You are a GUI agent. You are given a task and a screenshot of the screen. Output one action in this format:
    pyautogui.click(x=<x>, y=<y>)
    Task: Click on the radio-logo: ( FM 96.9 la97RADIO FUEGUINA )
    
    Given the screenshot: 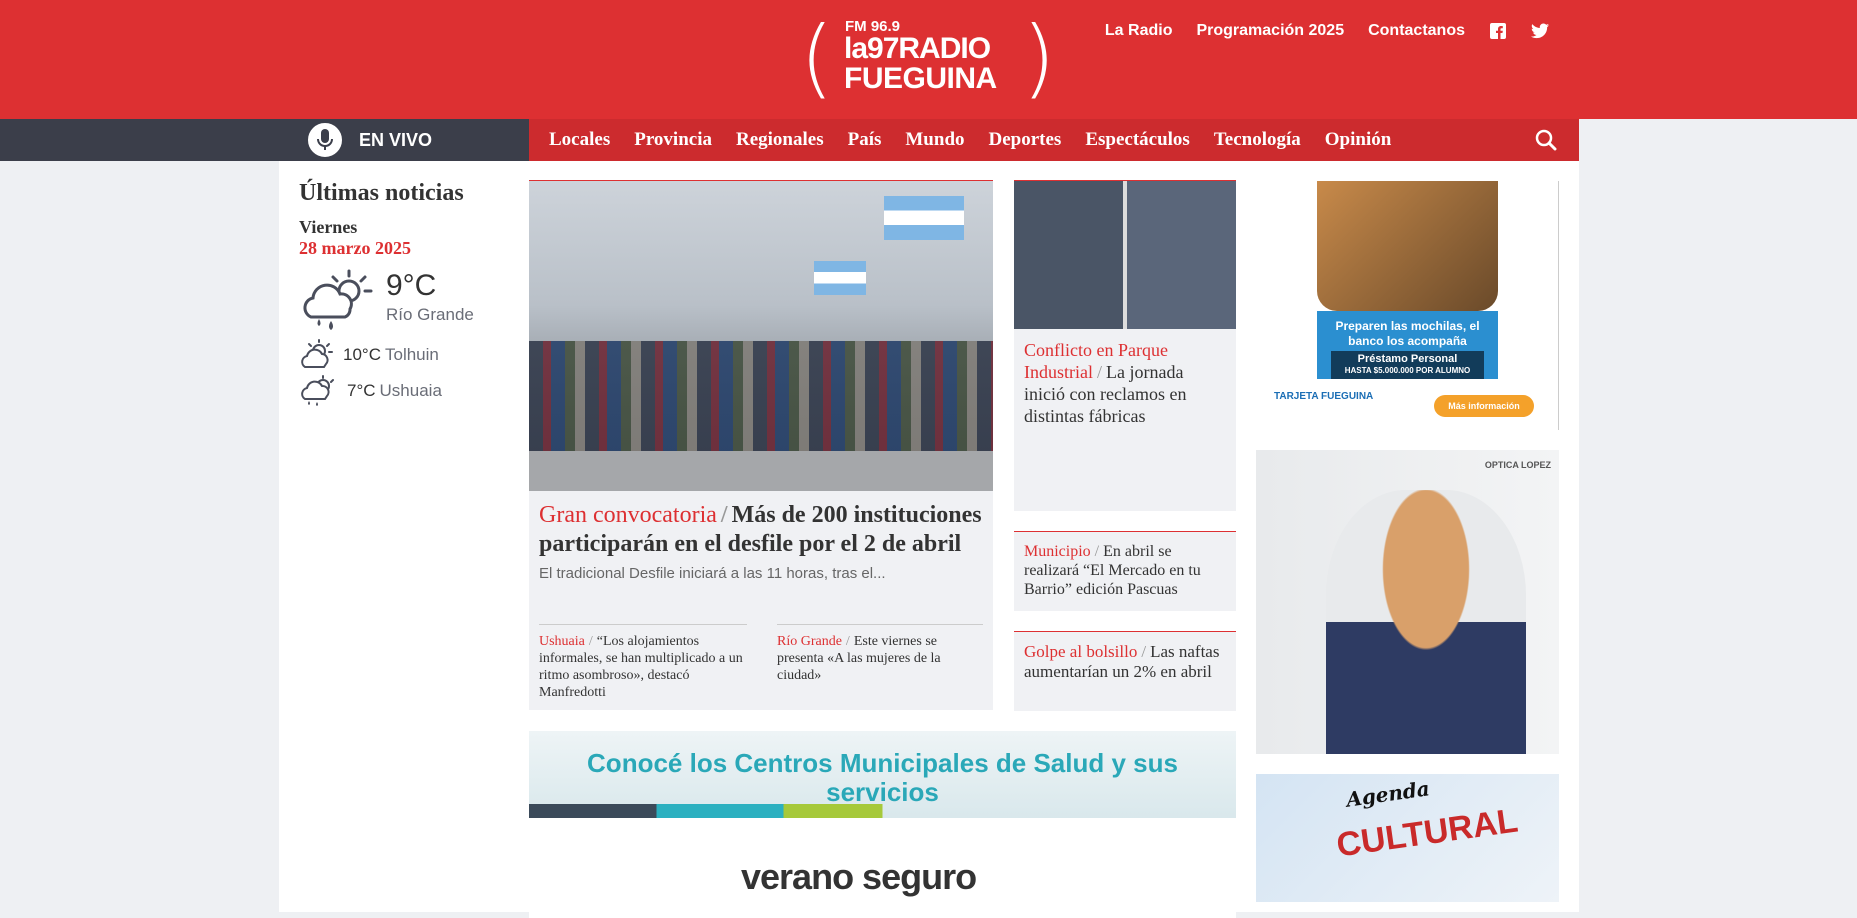 What is the action you would take?
    pyautogui.click(x=930, y=58)
    